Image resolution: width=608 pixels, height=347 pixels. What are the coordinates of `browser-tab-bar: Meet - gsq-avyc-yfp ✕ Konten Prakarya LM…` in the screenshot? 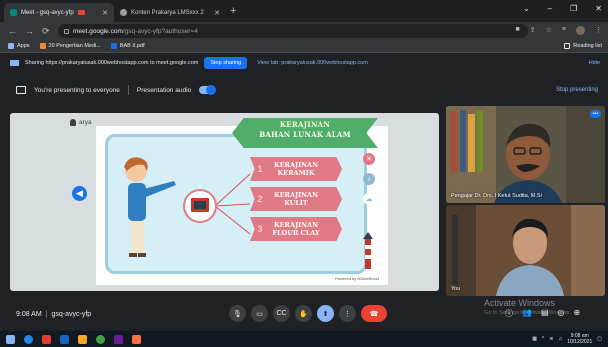 It's located at (304, 11).